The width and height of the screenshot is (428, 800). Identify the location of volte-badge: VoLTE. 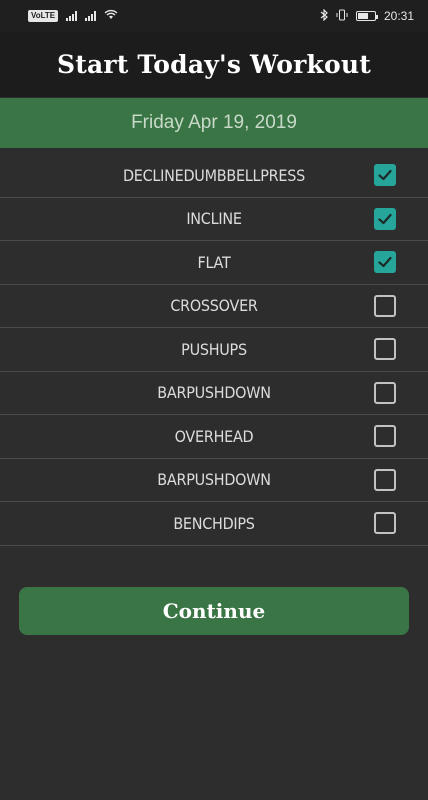
(43, 16).